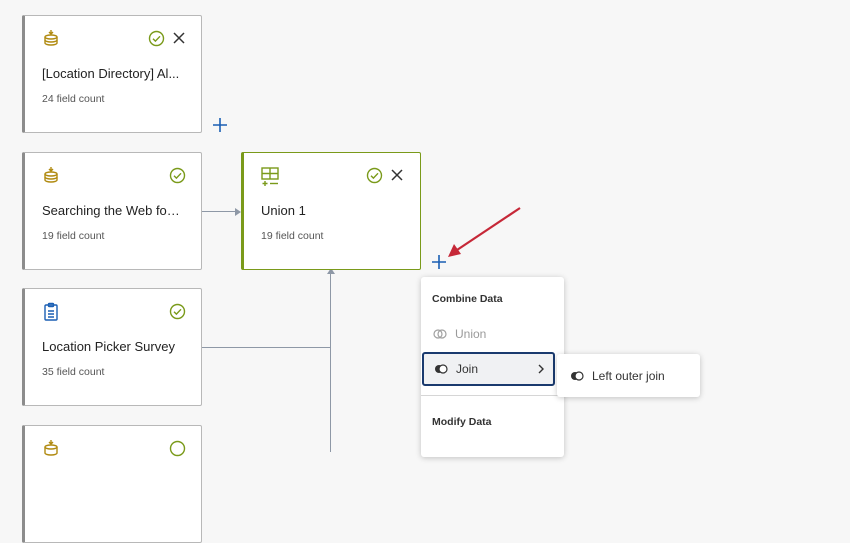 The width and height of the screenshot is (850, 543). I want to click on annotation-arrow, so click(484, 232).